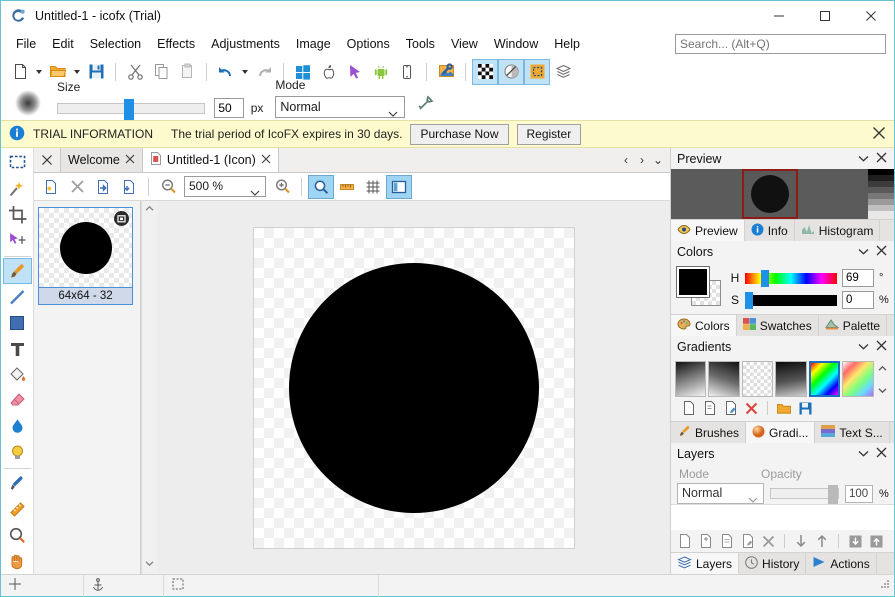 This screenshot has height=597, width=895. Describe the element at coordinates (51, 187) in the screenshot. I see `new-image-button` at that location.